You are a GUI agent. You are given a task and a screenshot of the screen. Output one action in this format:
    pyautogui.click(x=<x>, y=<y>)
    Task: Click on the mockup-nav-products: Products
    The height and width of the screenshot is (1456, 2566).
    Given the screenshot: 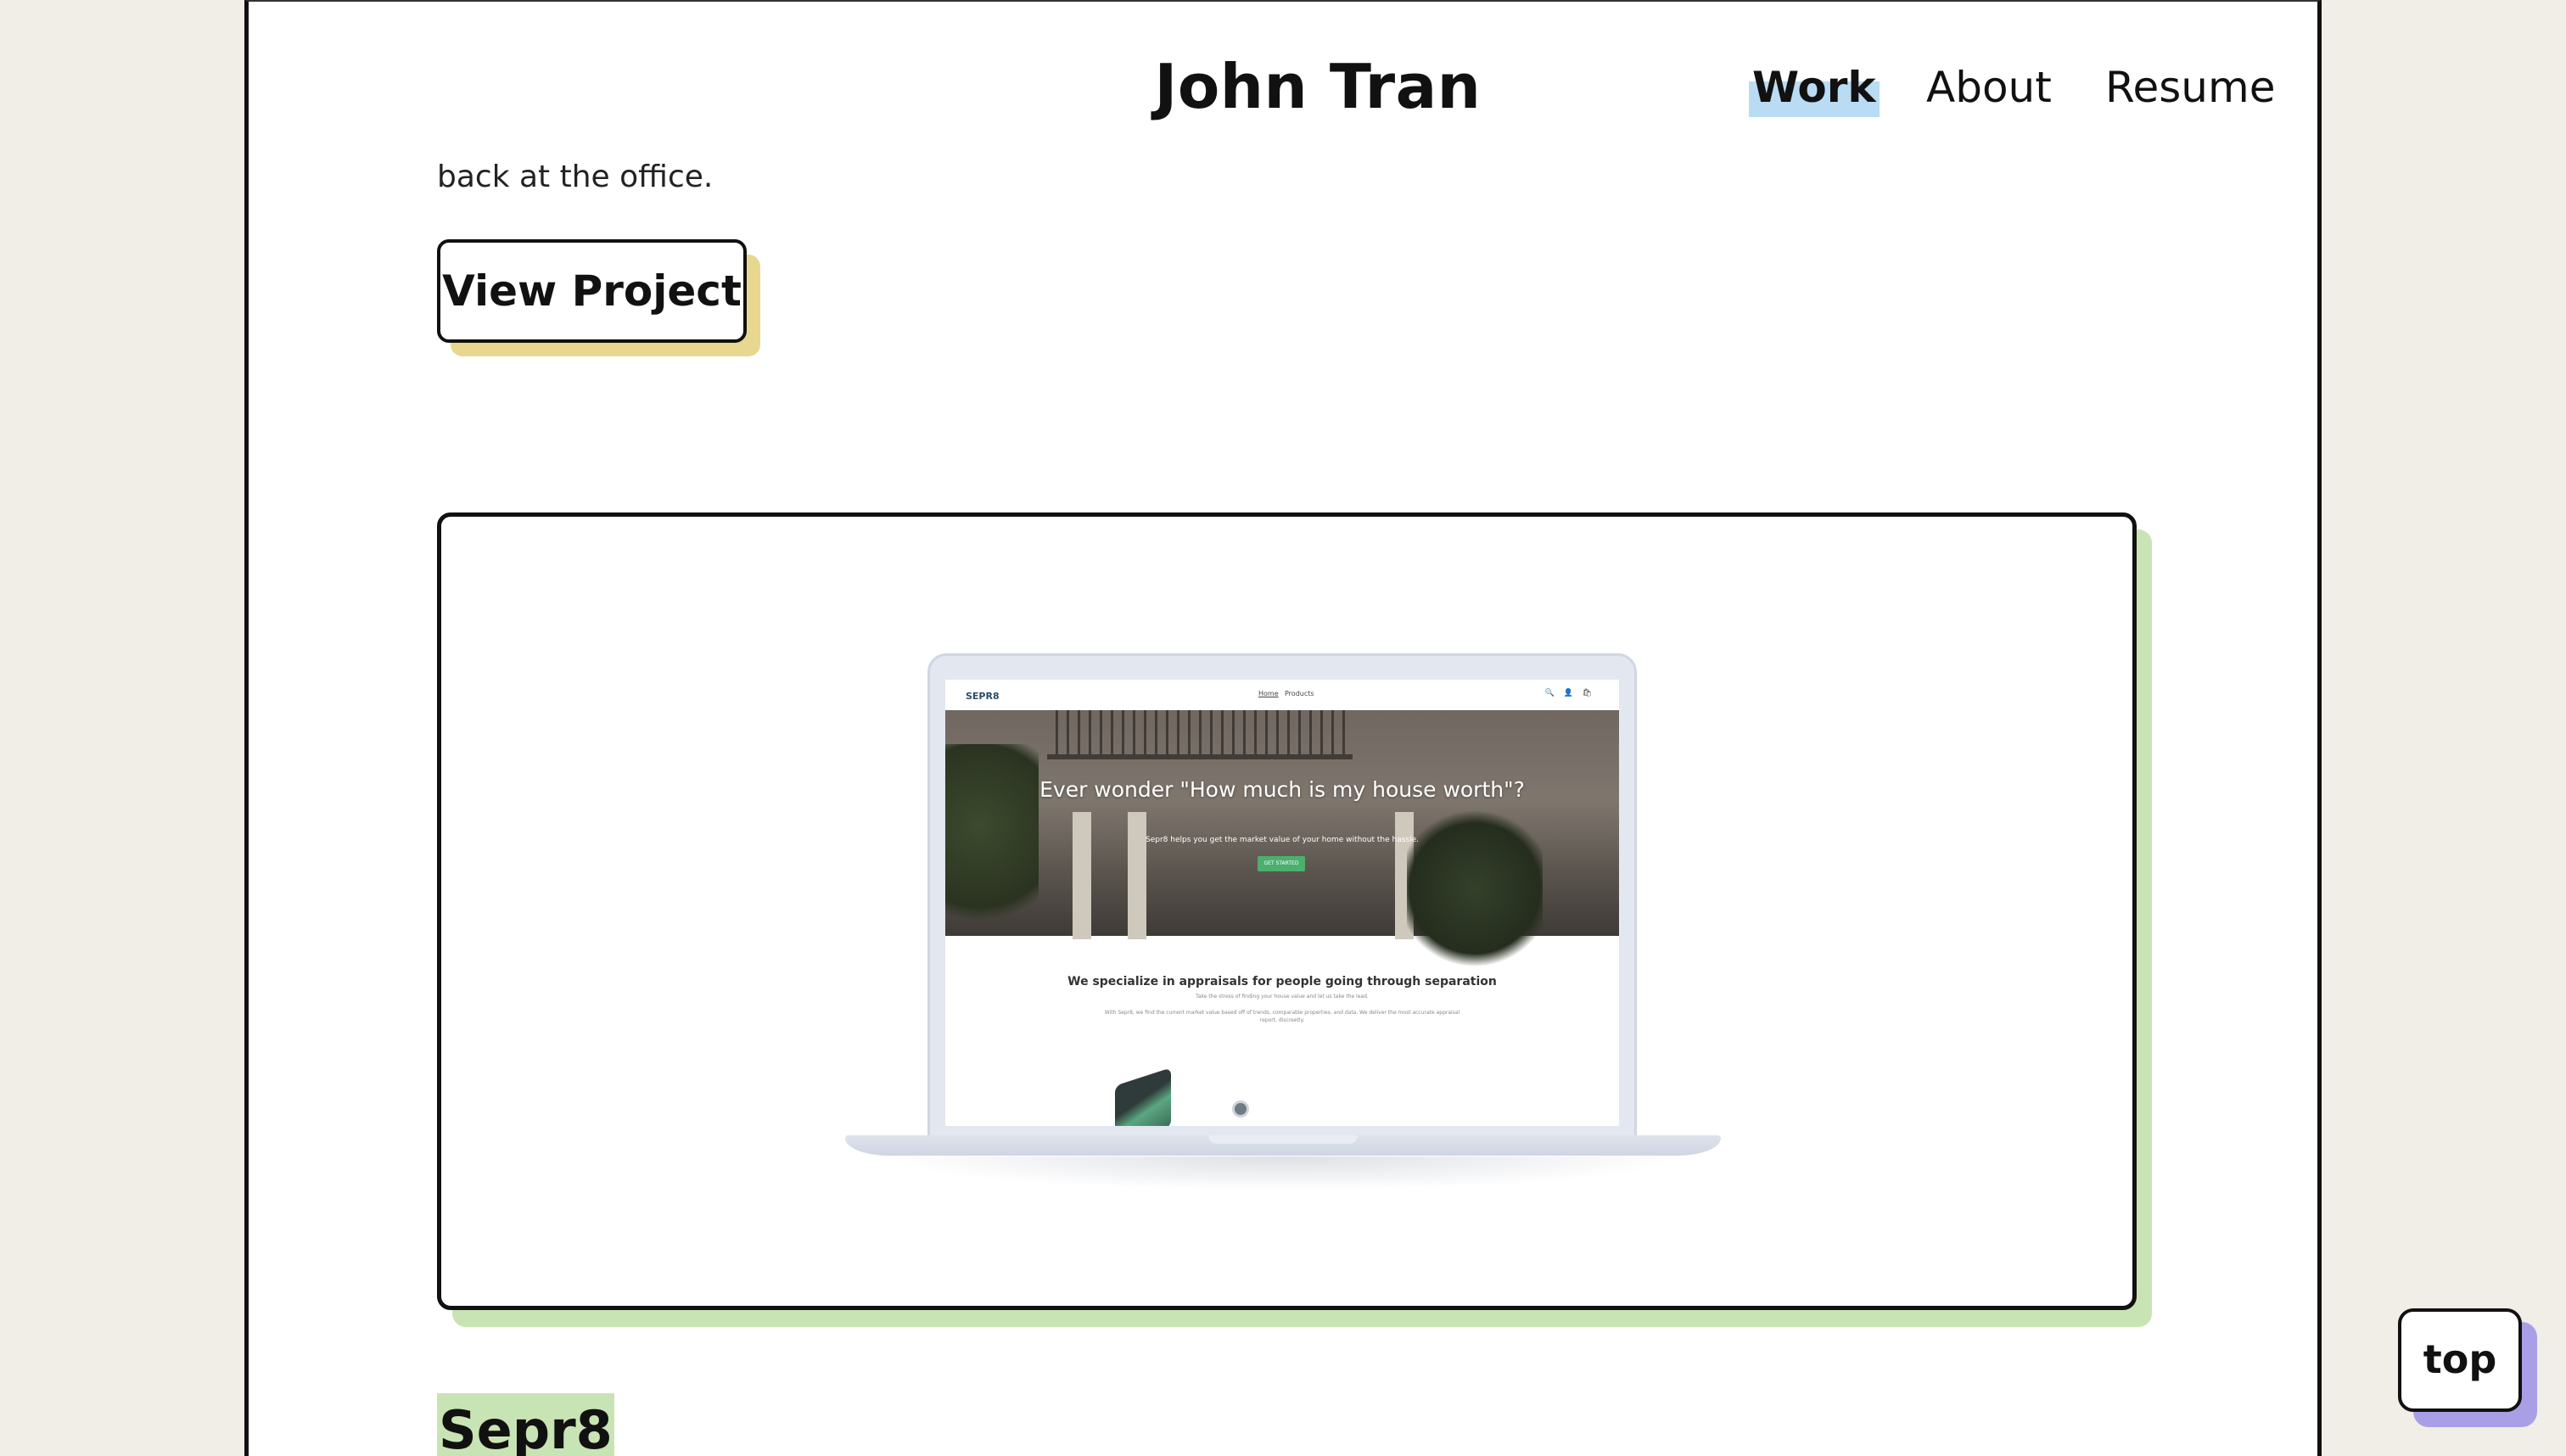 What is the action you would take?
    pyautogui.click(x=1299, y=694)
    